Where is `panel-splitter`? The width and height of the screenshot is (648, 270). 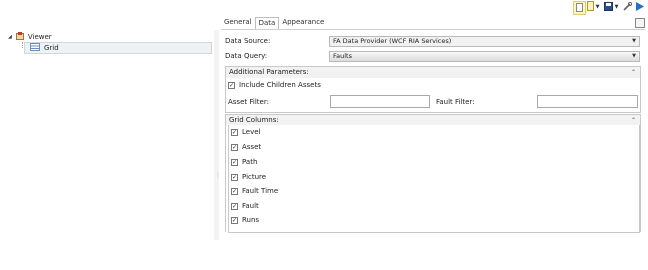 panel-splitter is located at coordinates (216, 135).